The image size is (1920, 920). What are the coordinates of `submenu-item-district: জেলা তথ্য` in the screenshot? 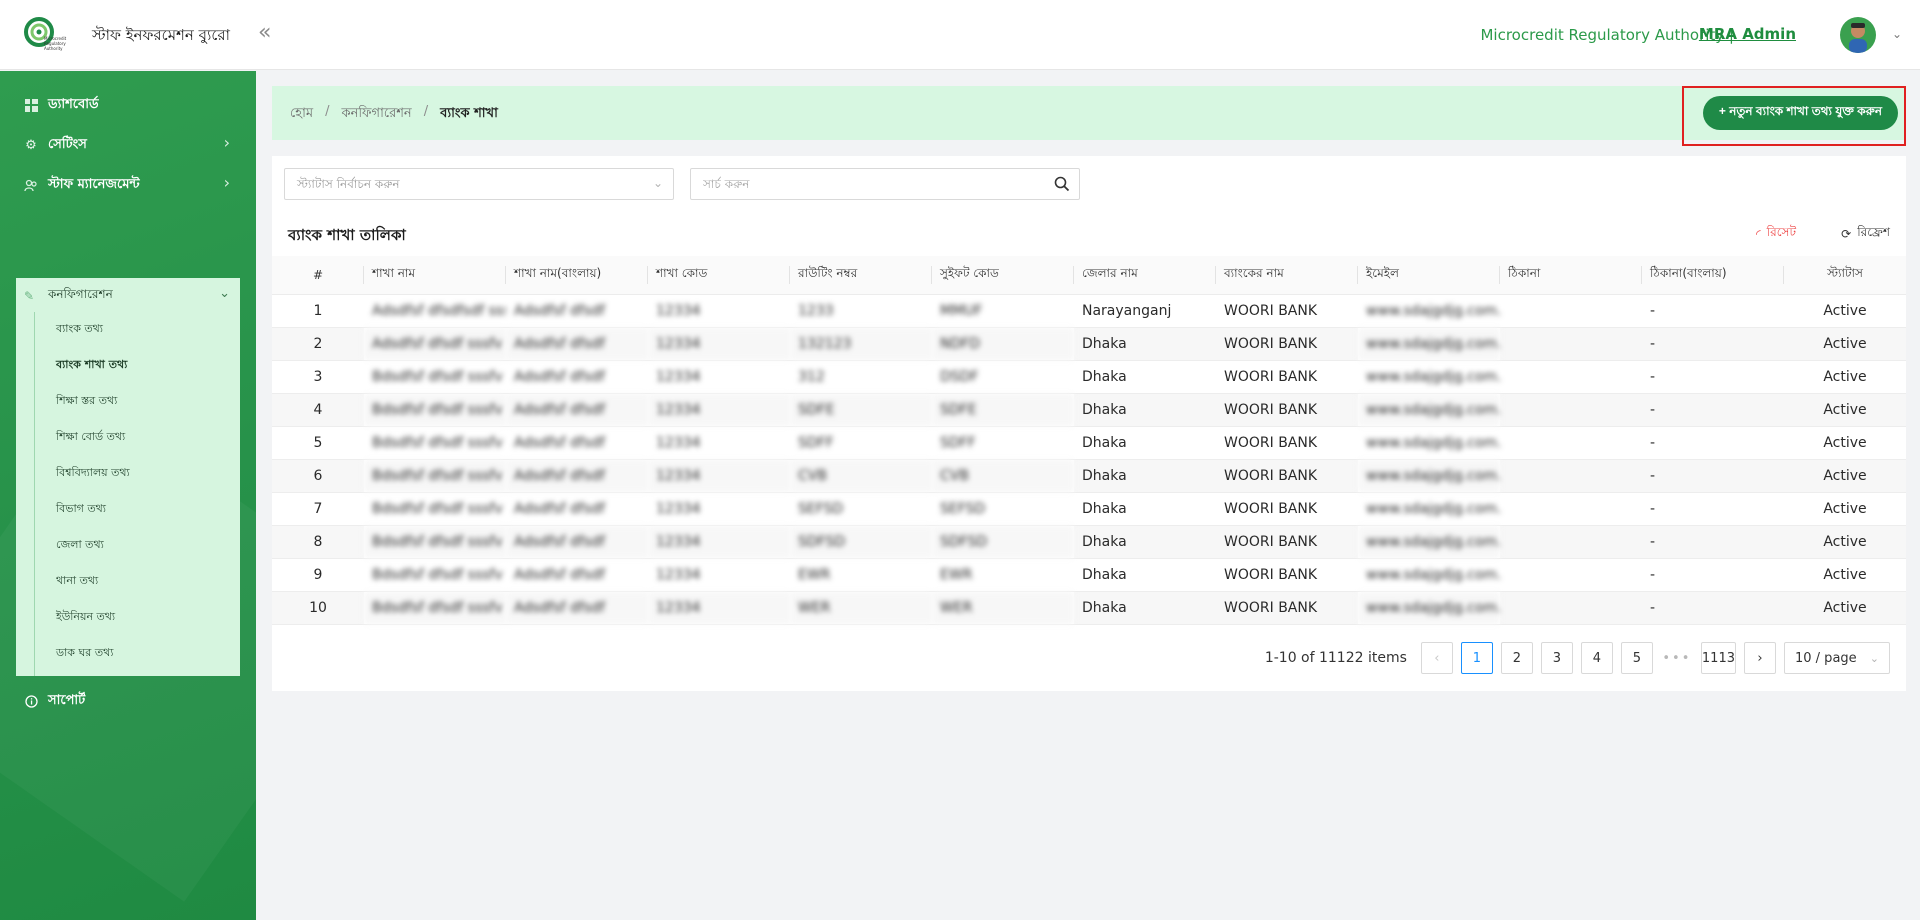 It's located at (80, 545).